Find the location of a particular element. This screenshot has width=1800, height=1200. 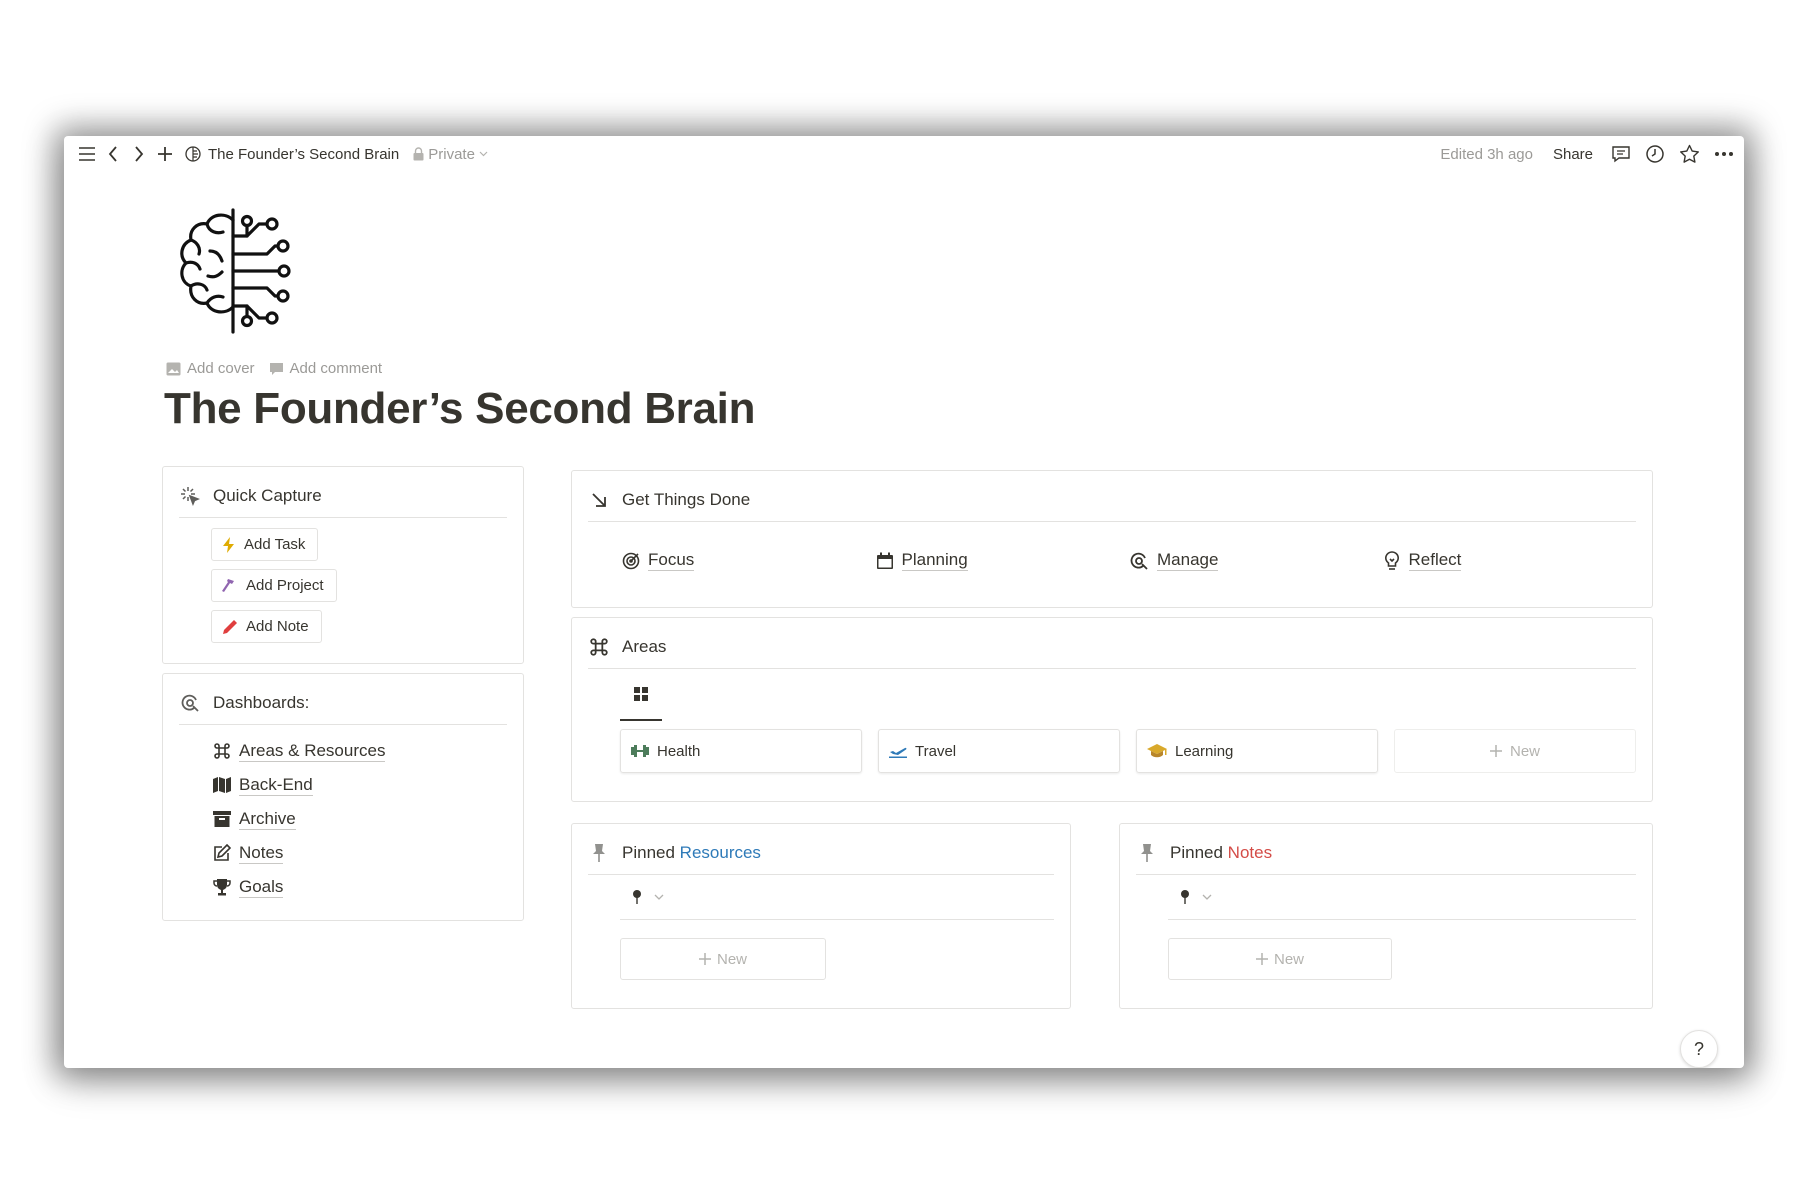

calendar-icon is located at coordinates (885, 561).